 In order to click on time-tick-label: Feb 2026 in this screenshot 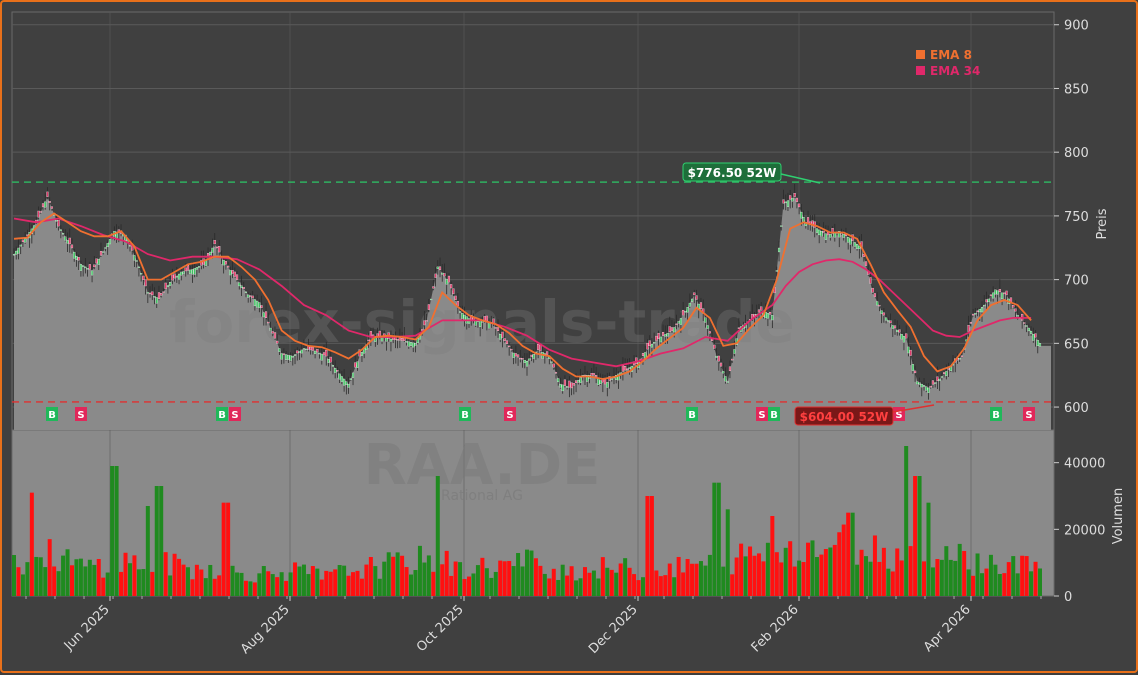, I will do `click(775, 628)`.